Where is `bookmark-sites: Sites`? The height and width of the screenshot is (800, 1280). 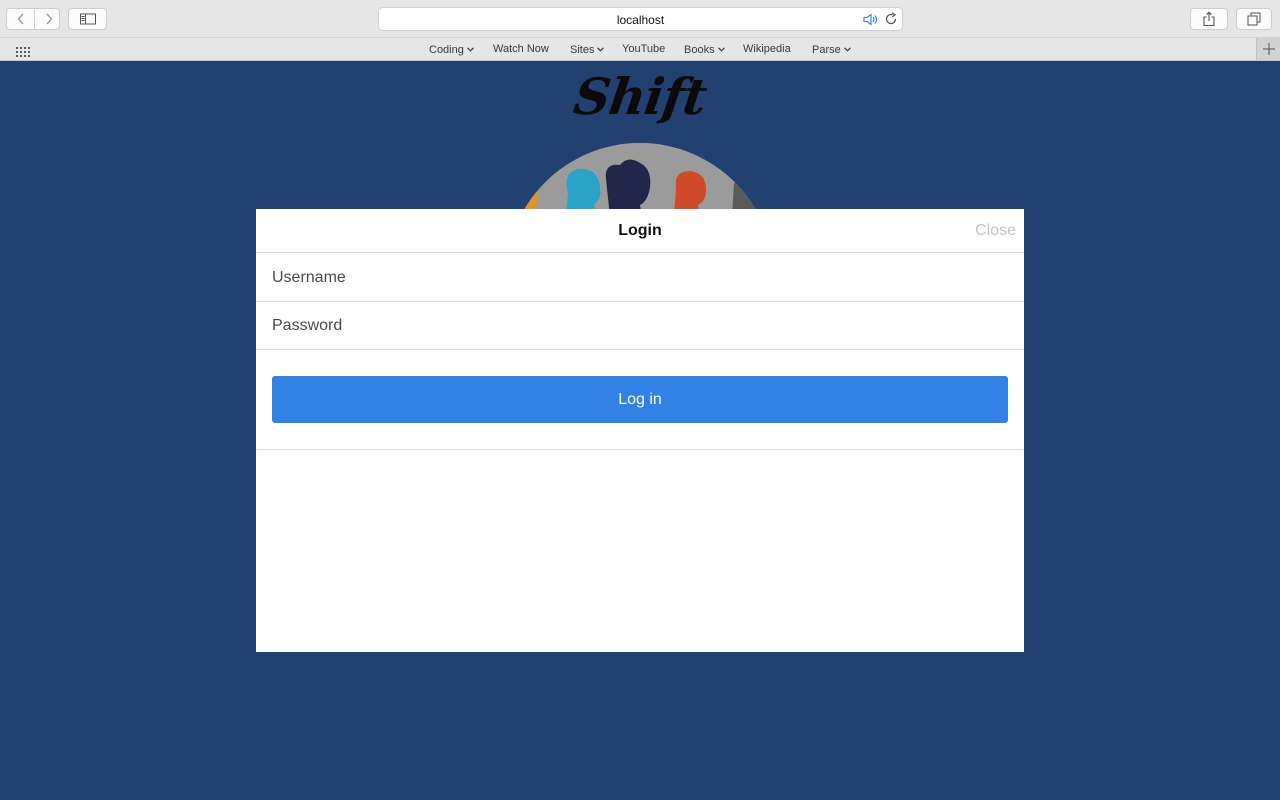
bookmark-sites: Sites is located at coordinates (587, 49).